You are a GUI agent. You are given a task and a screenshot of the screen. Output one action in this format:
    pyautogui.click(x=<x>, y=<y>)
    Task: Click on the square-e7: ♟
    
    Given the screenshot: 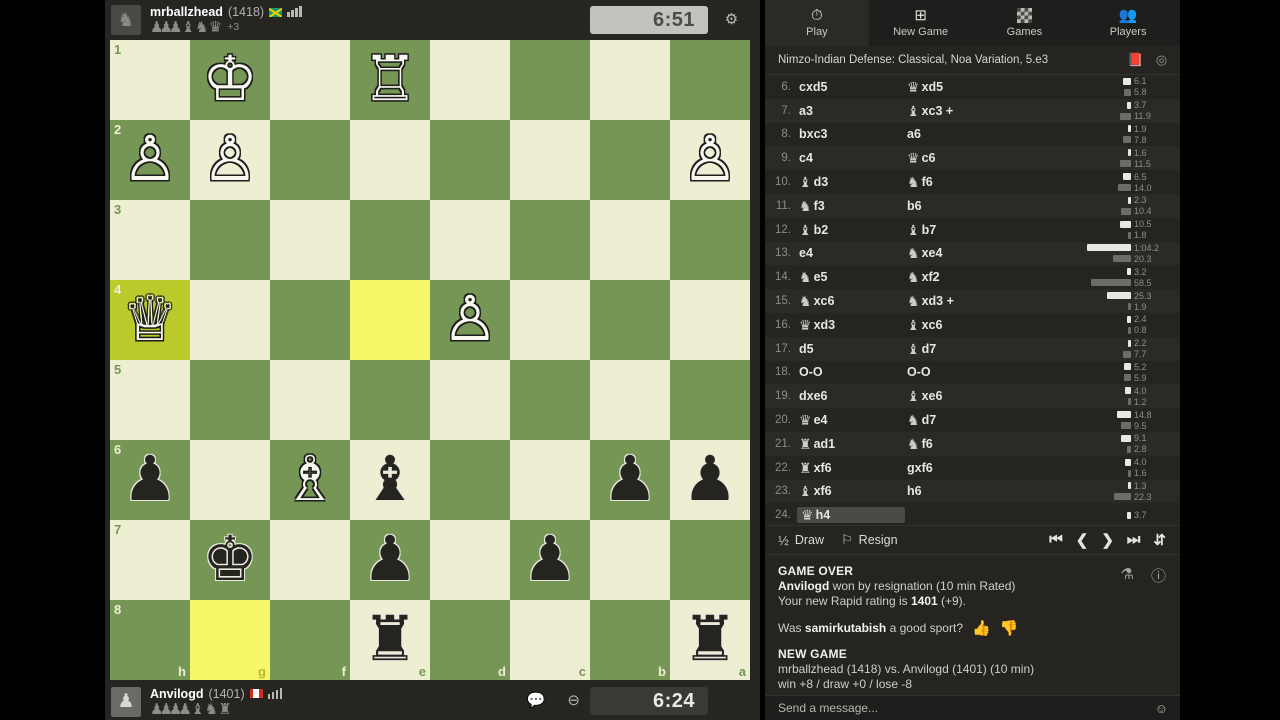 What is the action you would take?
    pyautogui.click(x=390, y=560)
    